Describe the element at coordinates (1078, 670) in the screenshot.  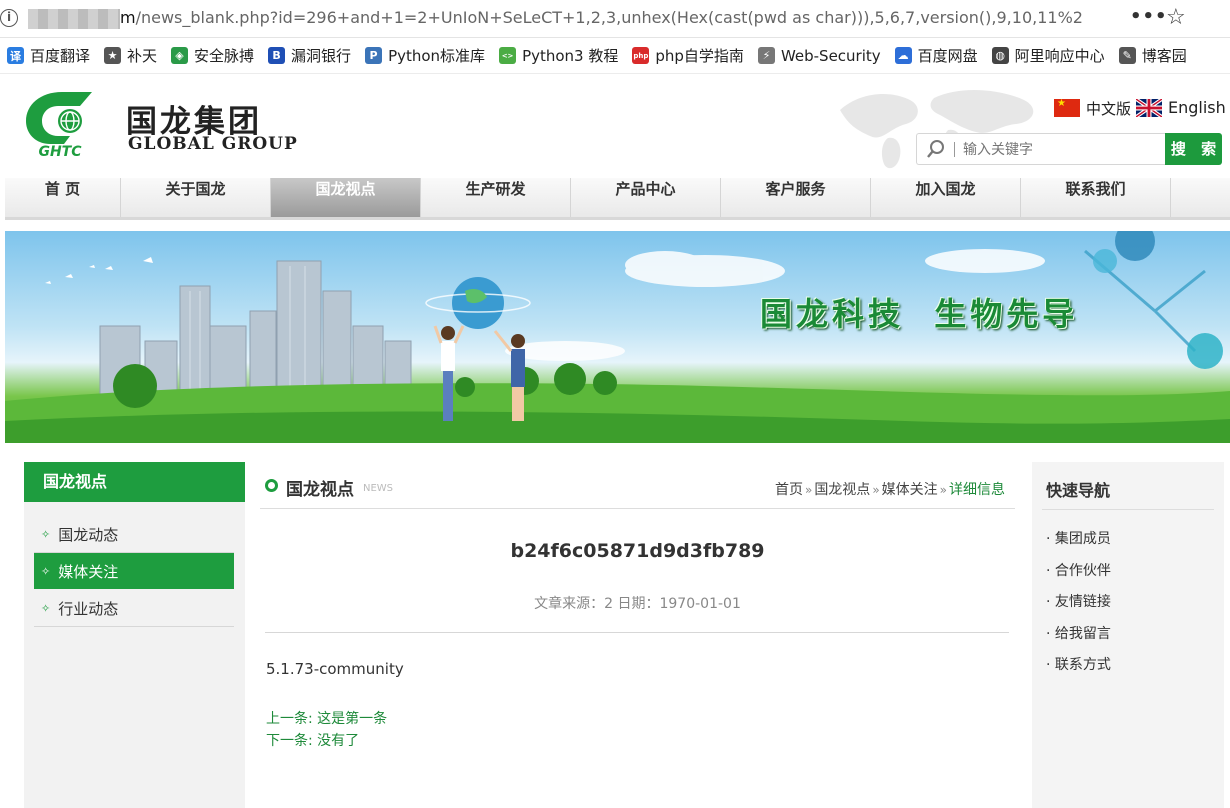
I see `quick-nav-link: · 联系方式` at that location.